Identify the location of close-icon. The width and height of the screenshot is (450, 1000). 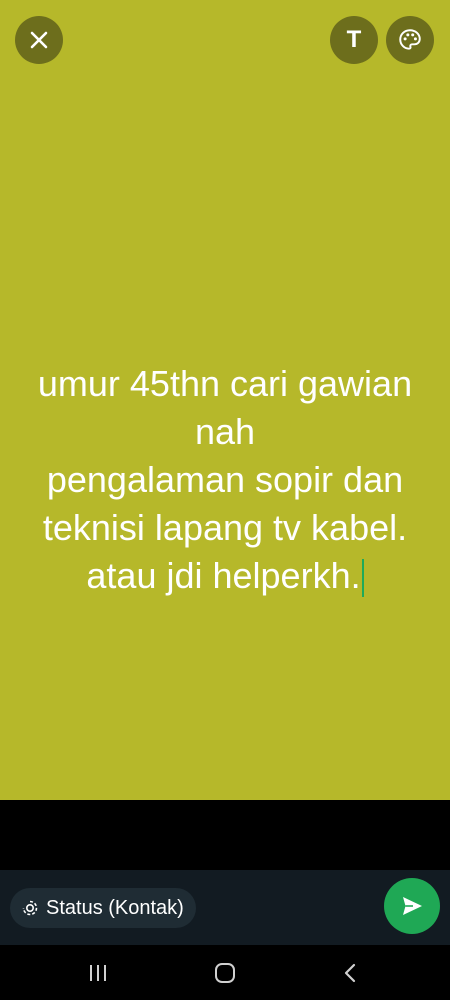
(39, 40).